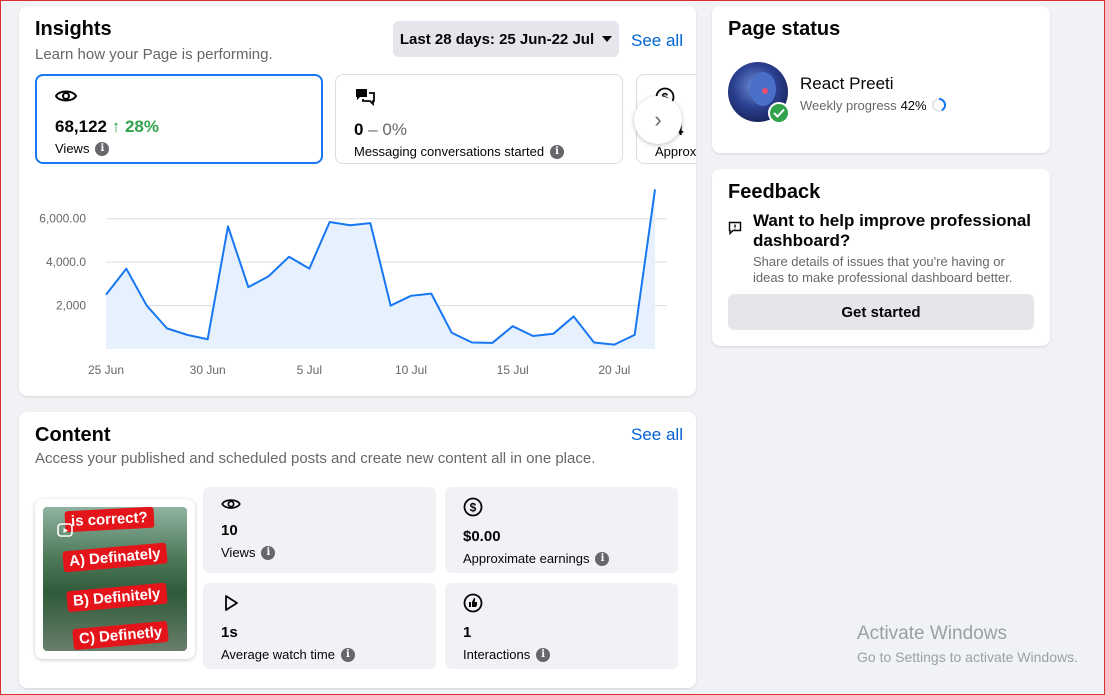 The height and width of the screenshot is (695, 1105). What do you see at coordinates (497, 654) in the screenshot?
I see `content-interactions-label: Interactions` at bounding box center [497, 654].